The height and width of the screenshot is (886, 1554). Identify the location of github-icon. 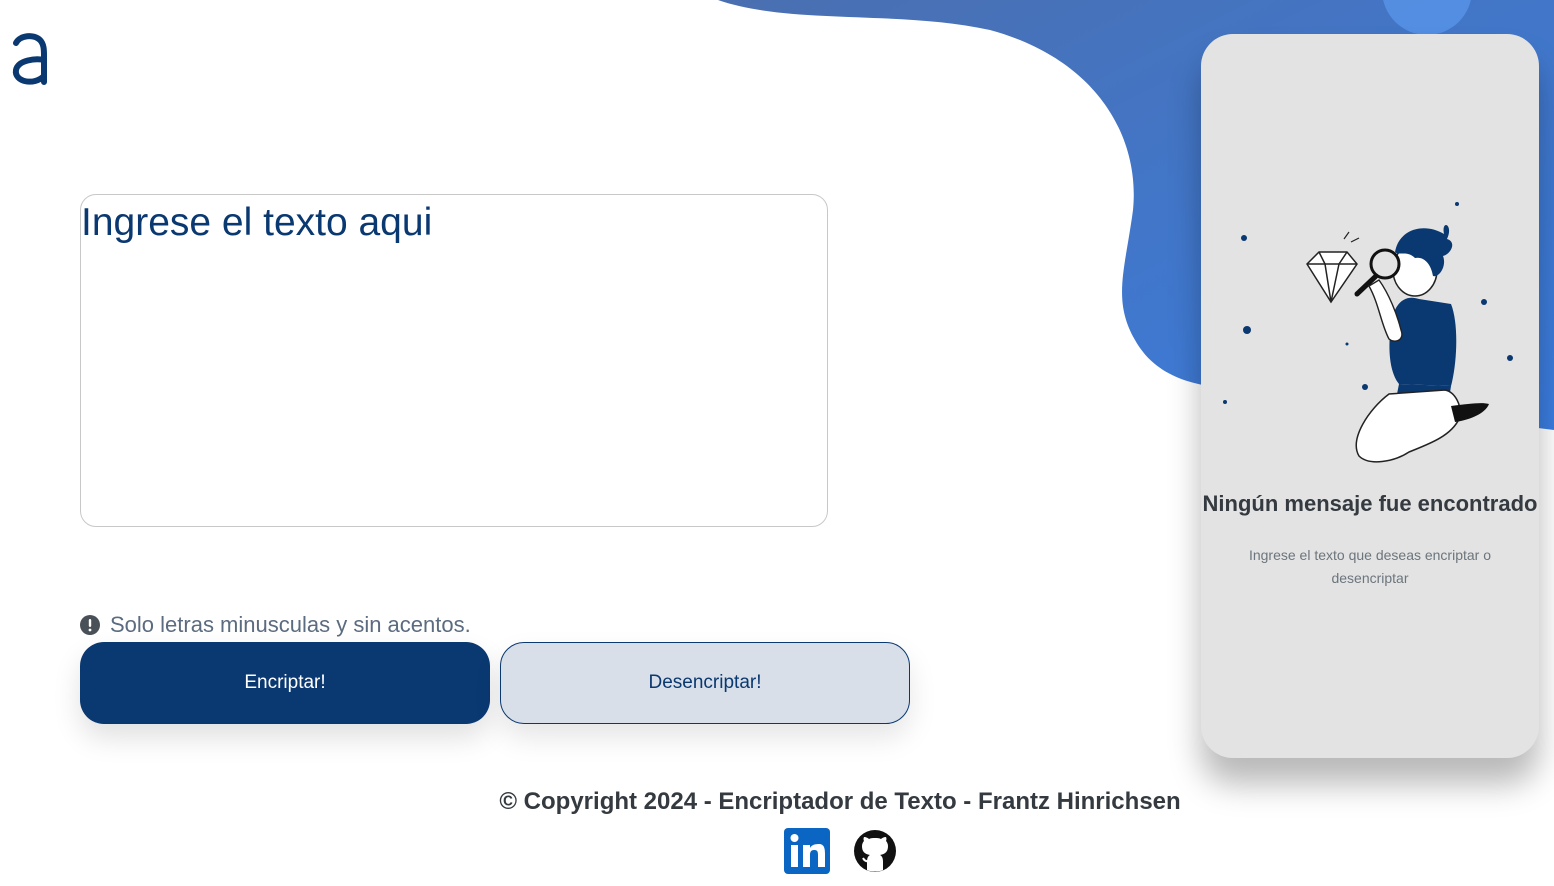
(875, 851).